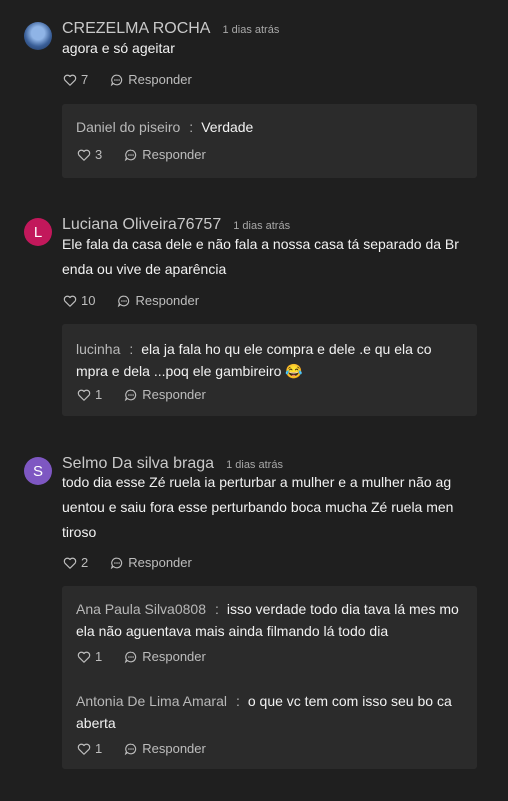 Image resolution: width=508 pixels, height=801 pixels. Describe the element at coordinates (85, 562) in the screenshot. I see `like-count: 2` at that location.